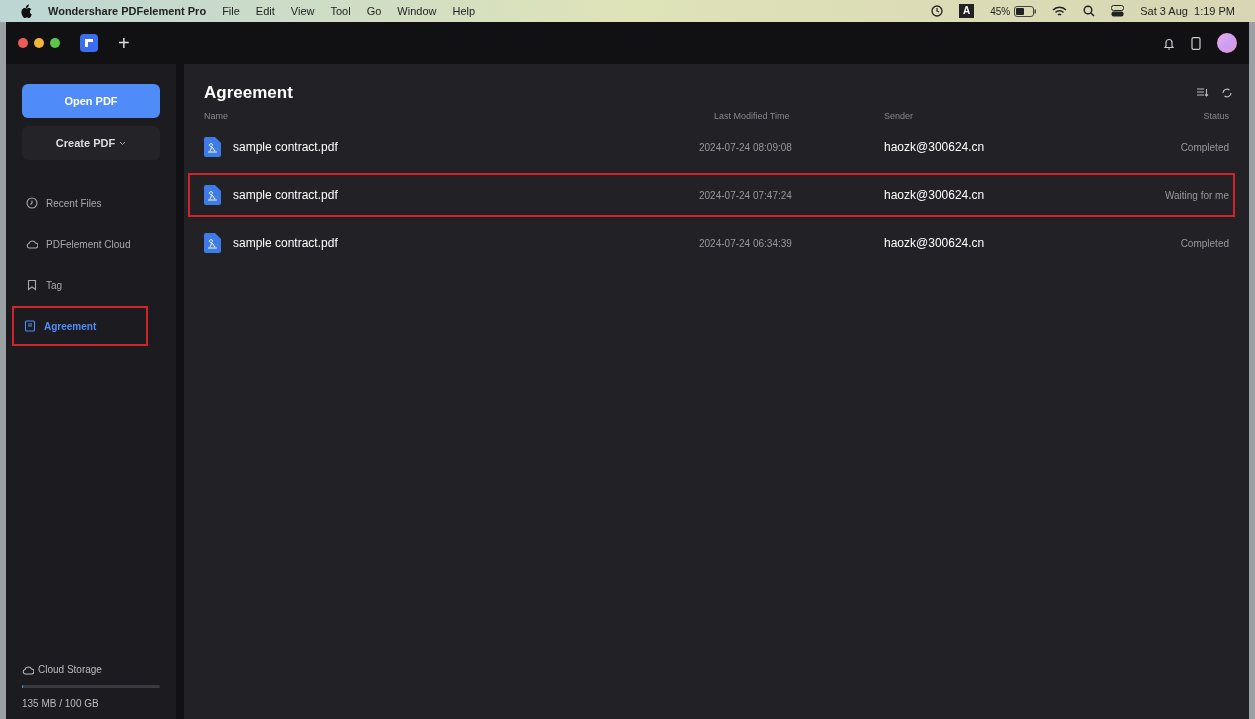  Describe the element at coordinates (1118, 11) in the screenshot. I see `control-center-icon` at that location.